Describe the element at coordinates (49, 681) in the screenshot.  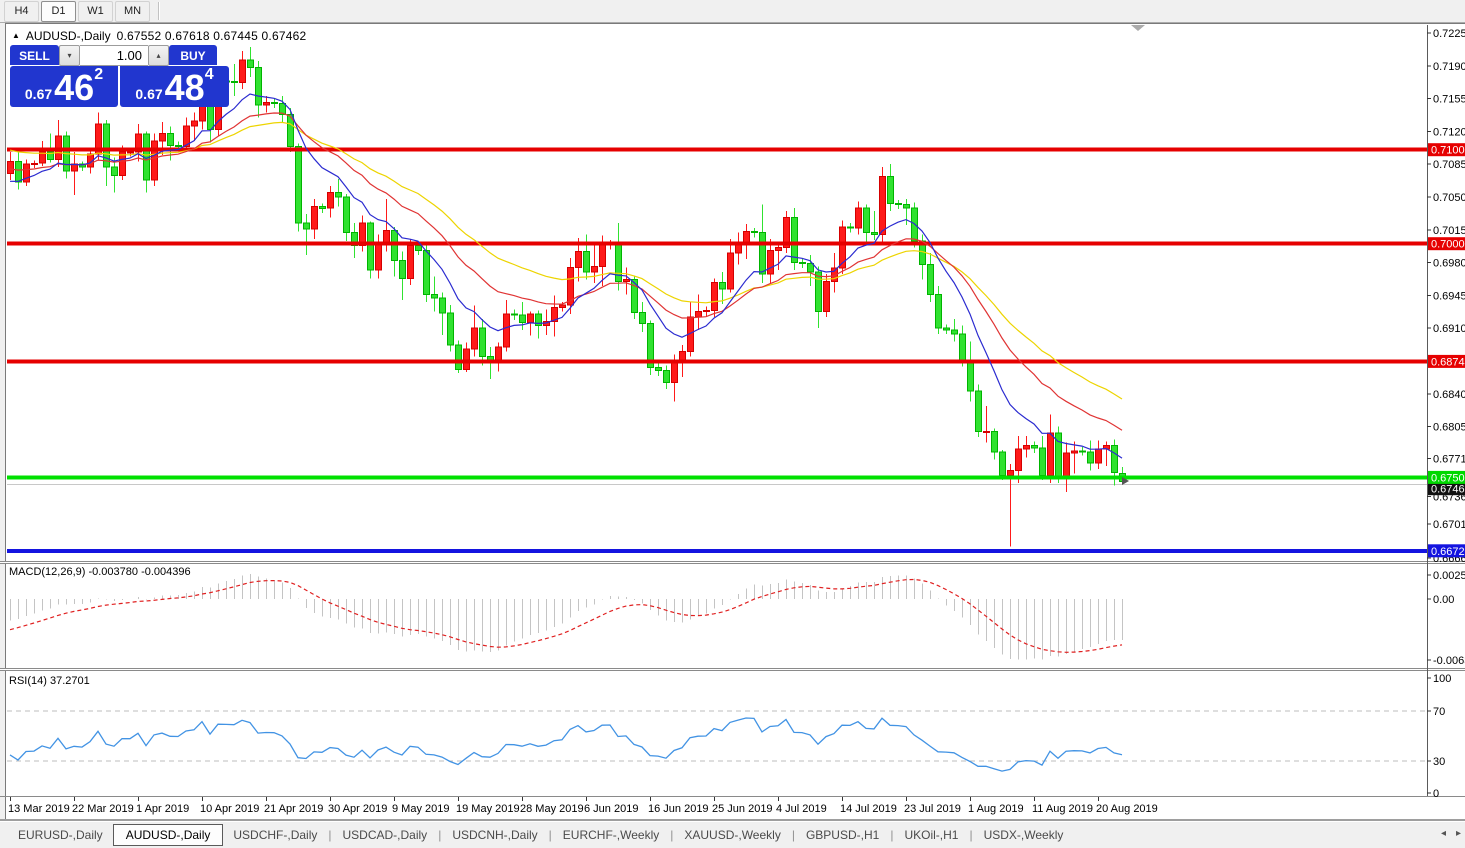
I see `rsi-label: RSI(14) 37.2701` at that location.